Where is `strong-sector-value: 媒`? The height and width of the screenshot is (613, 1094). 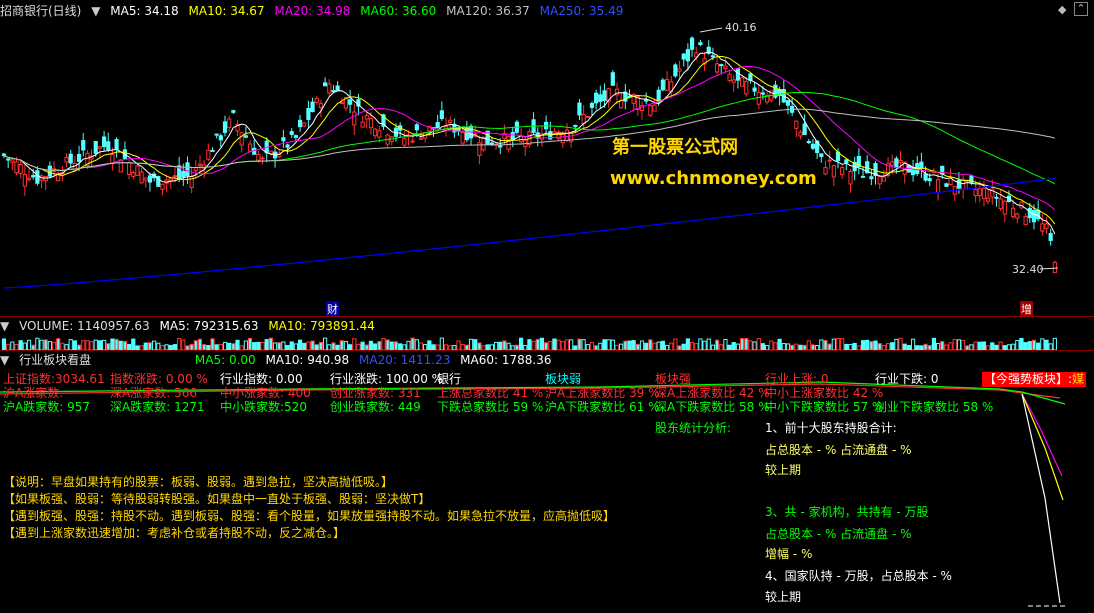
strong-sector-value: 媒 is located at coordinates (1078, 379).